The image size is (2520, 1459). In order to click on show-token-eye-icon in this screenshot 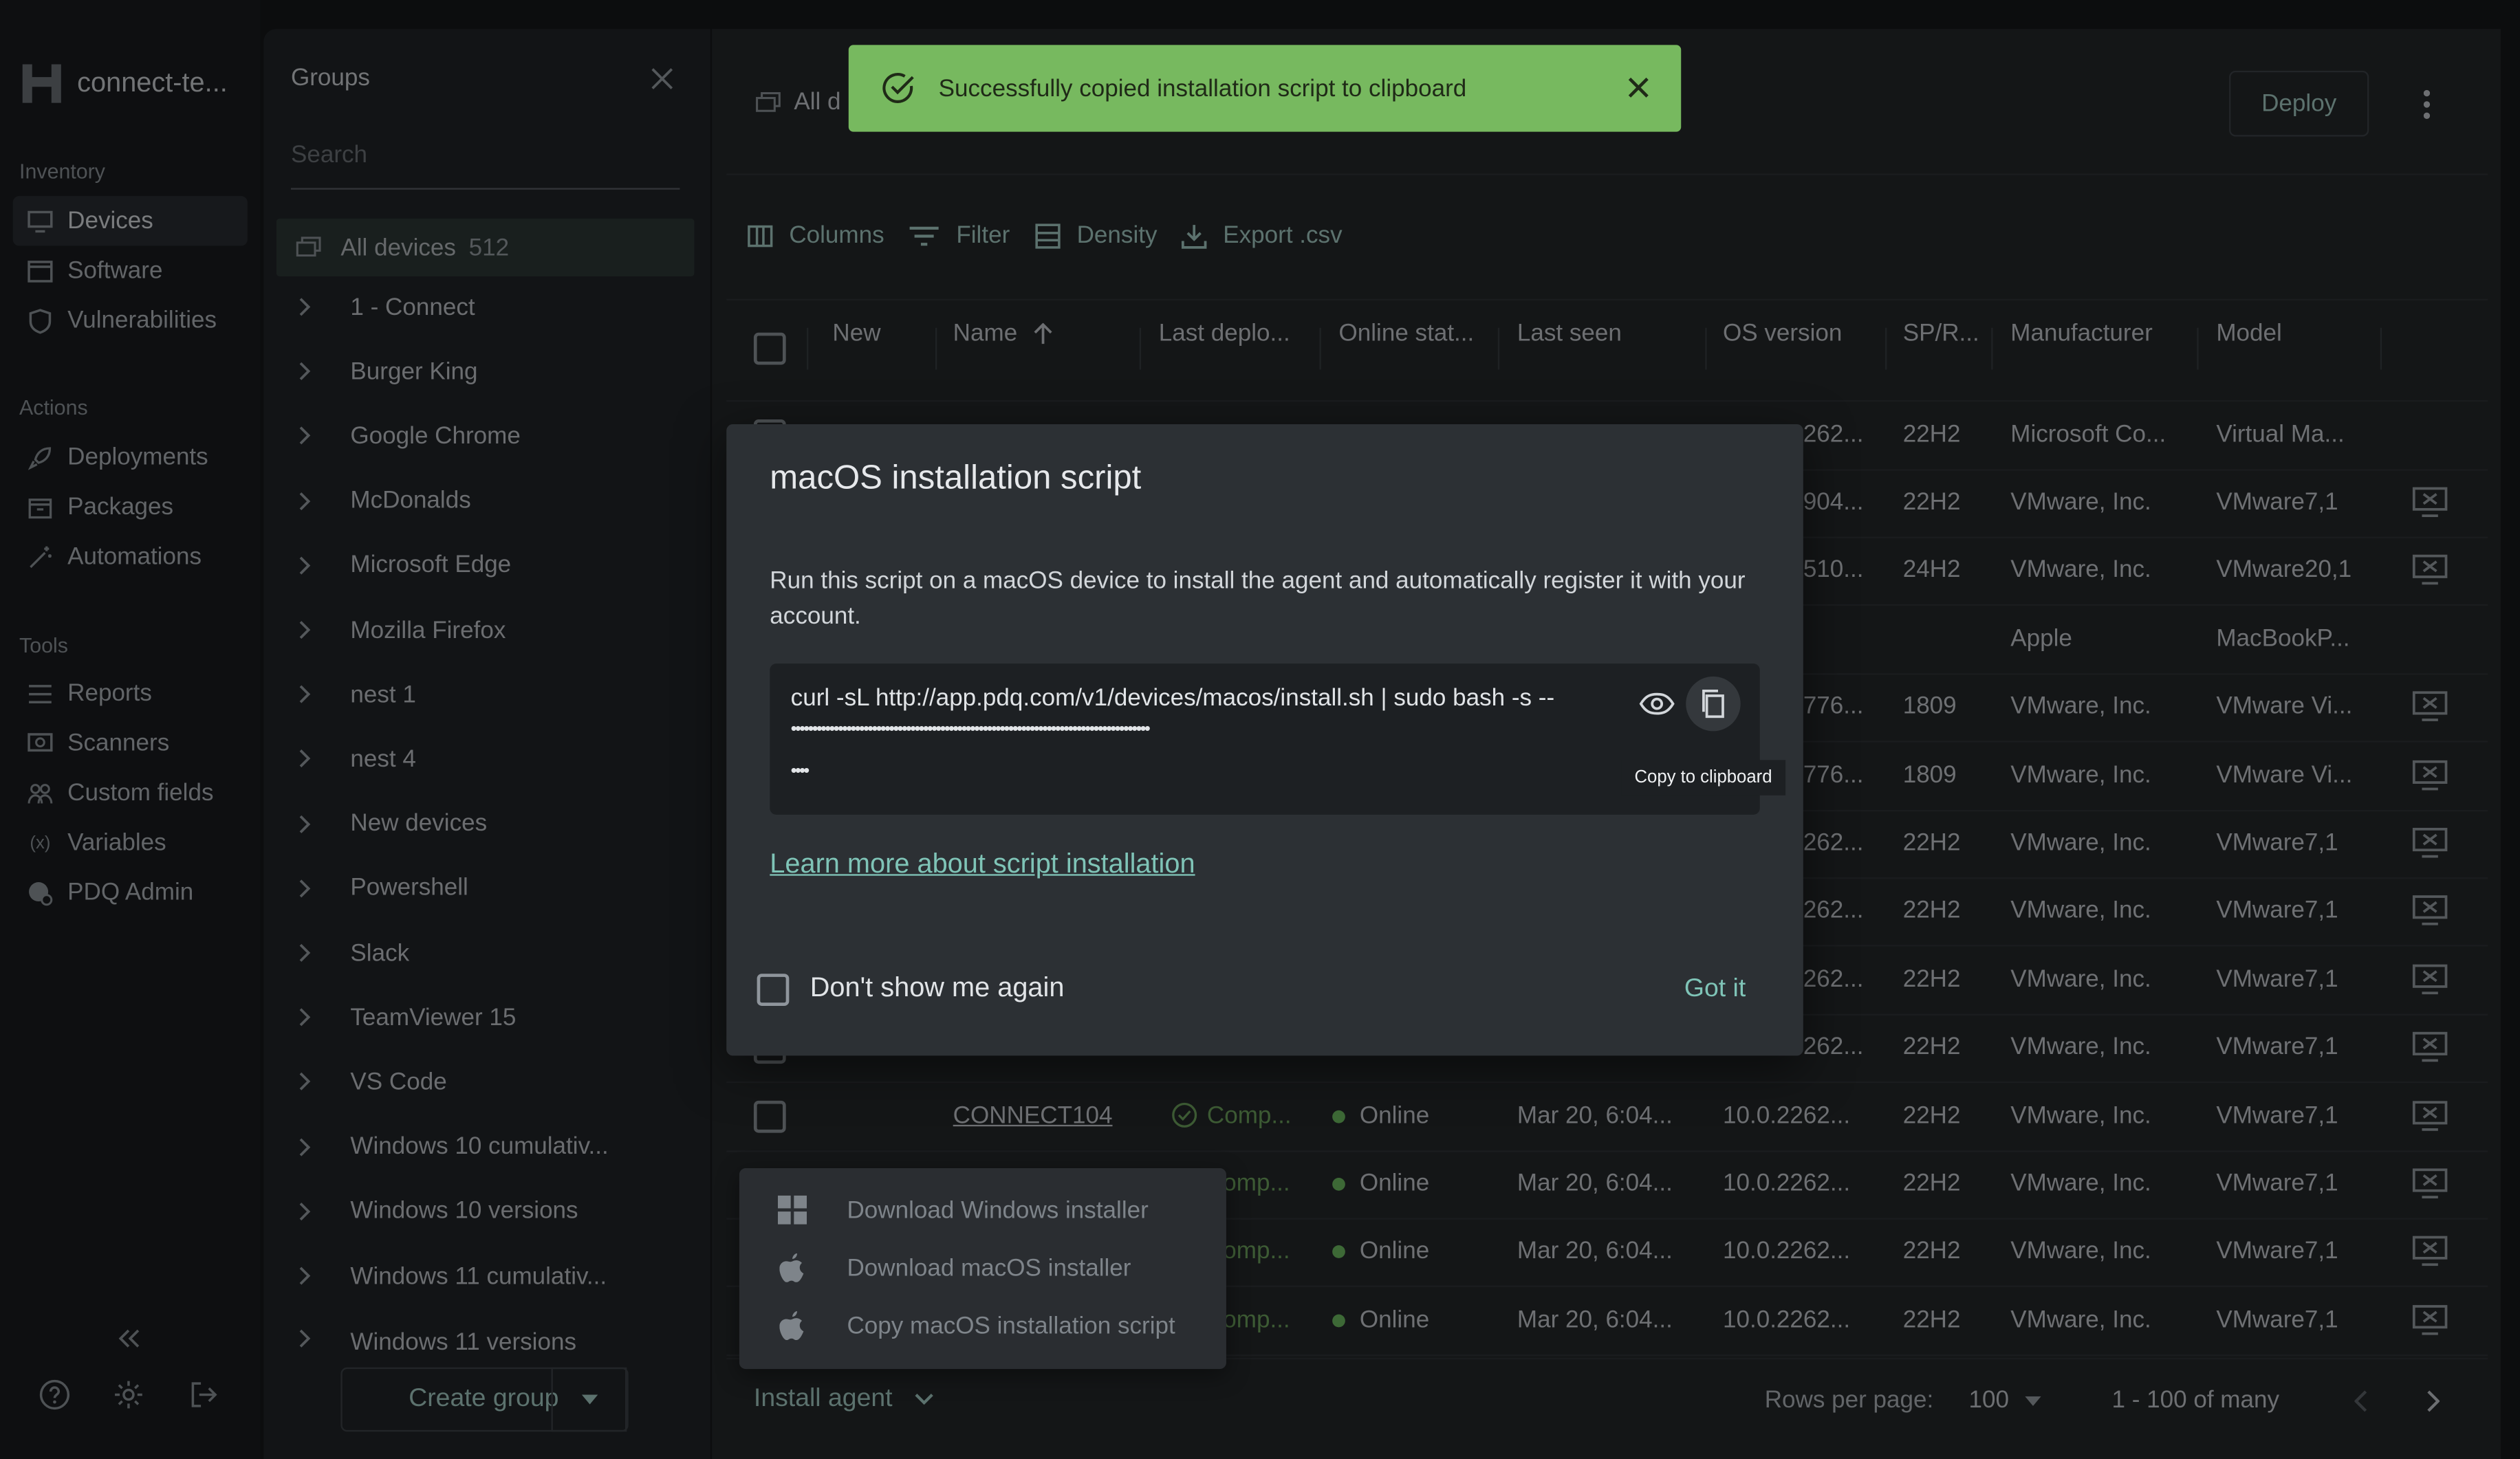, I will do `click(1657, 704)`.